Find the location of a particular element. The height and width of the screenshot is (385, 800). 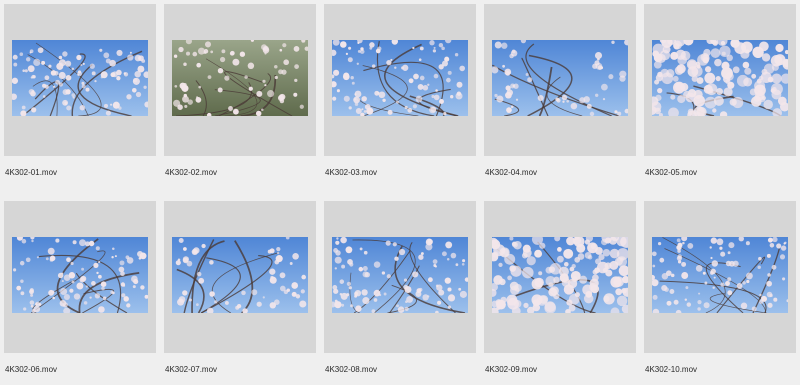

file-name: 4K302-06.mov is located at coordinates (31, 369).